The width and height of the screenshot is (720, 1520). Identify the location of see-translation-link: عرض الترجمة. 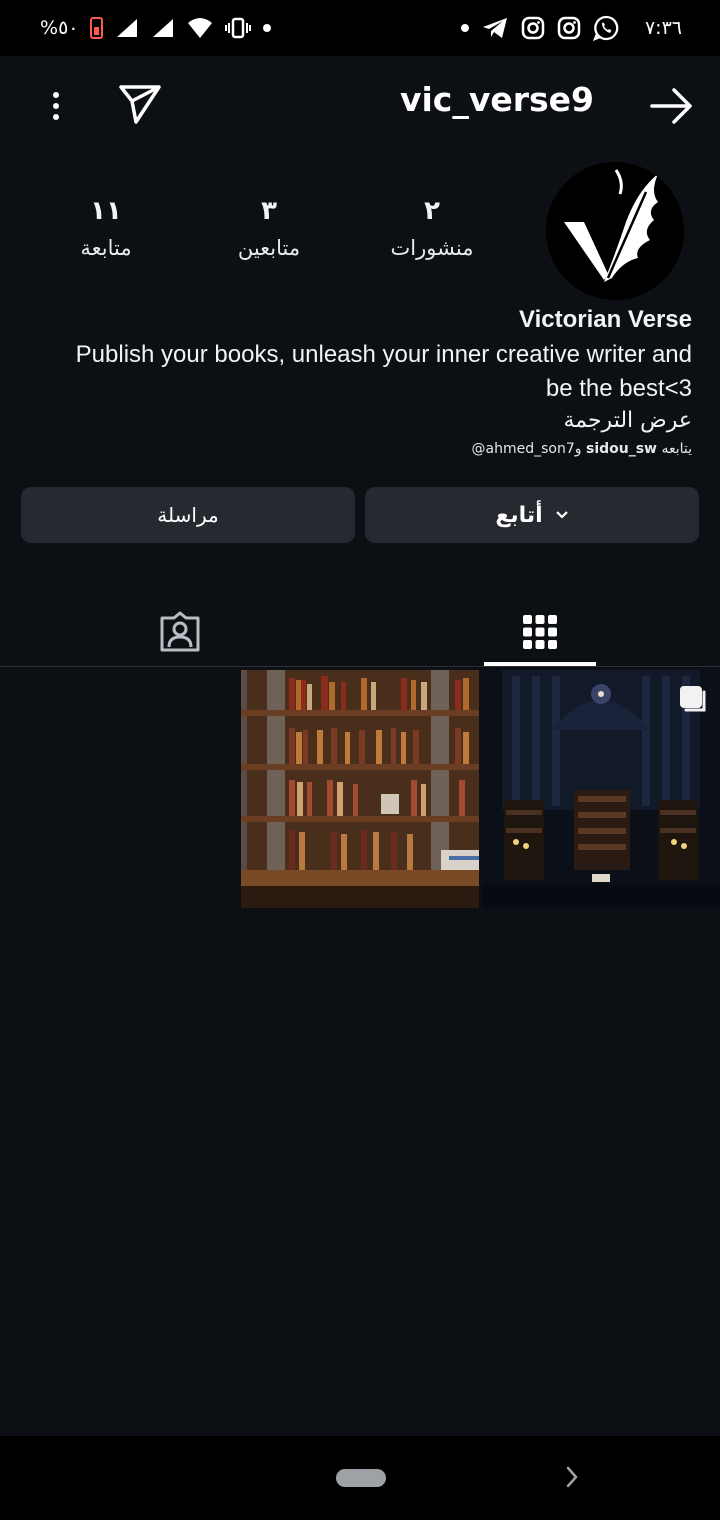
(362, 420).